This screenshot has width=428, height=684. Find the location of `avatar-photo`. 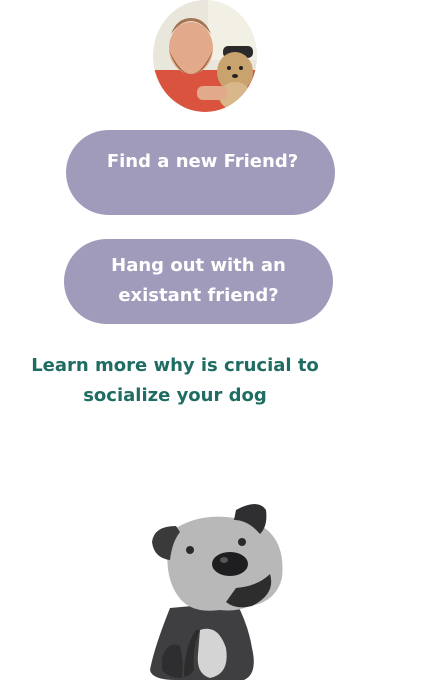

avatar-photo is located at coordinates (205, 56).